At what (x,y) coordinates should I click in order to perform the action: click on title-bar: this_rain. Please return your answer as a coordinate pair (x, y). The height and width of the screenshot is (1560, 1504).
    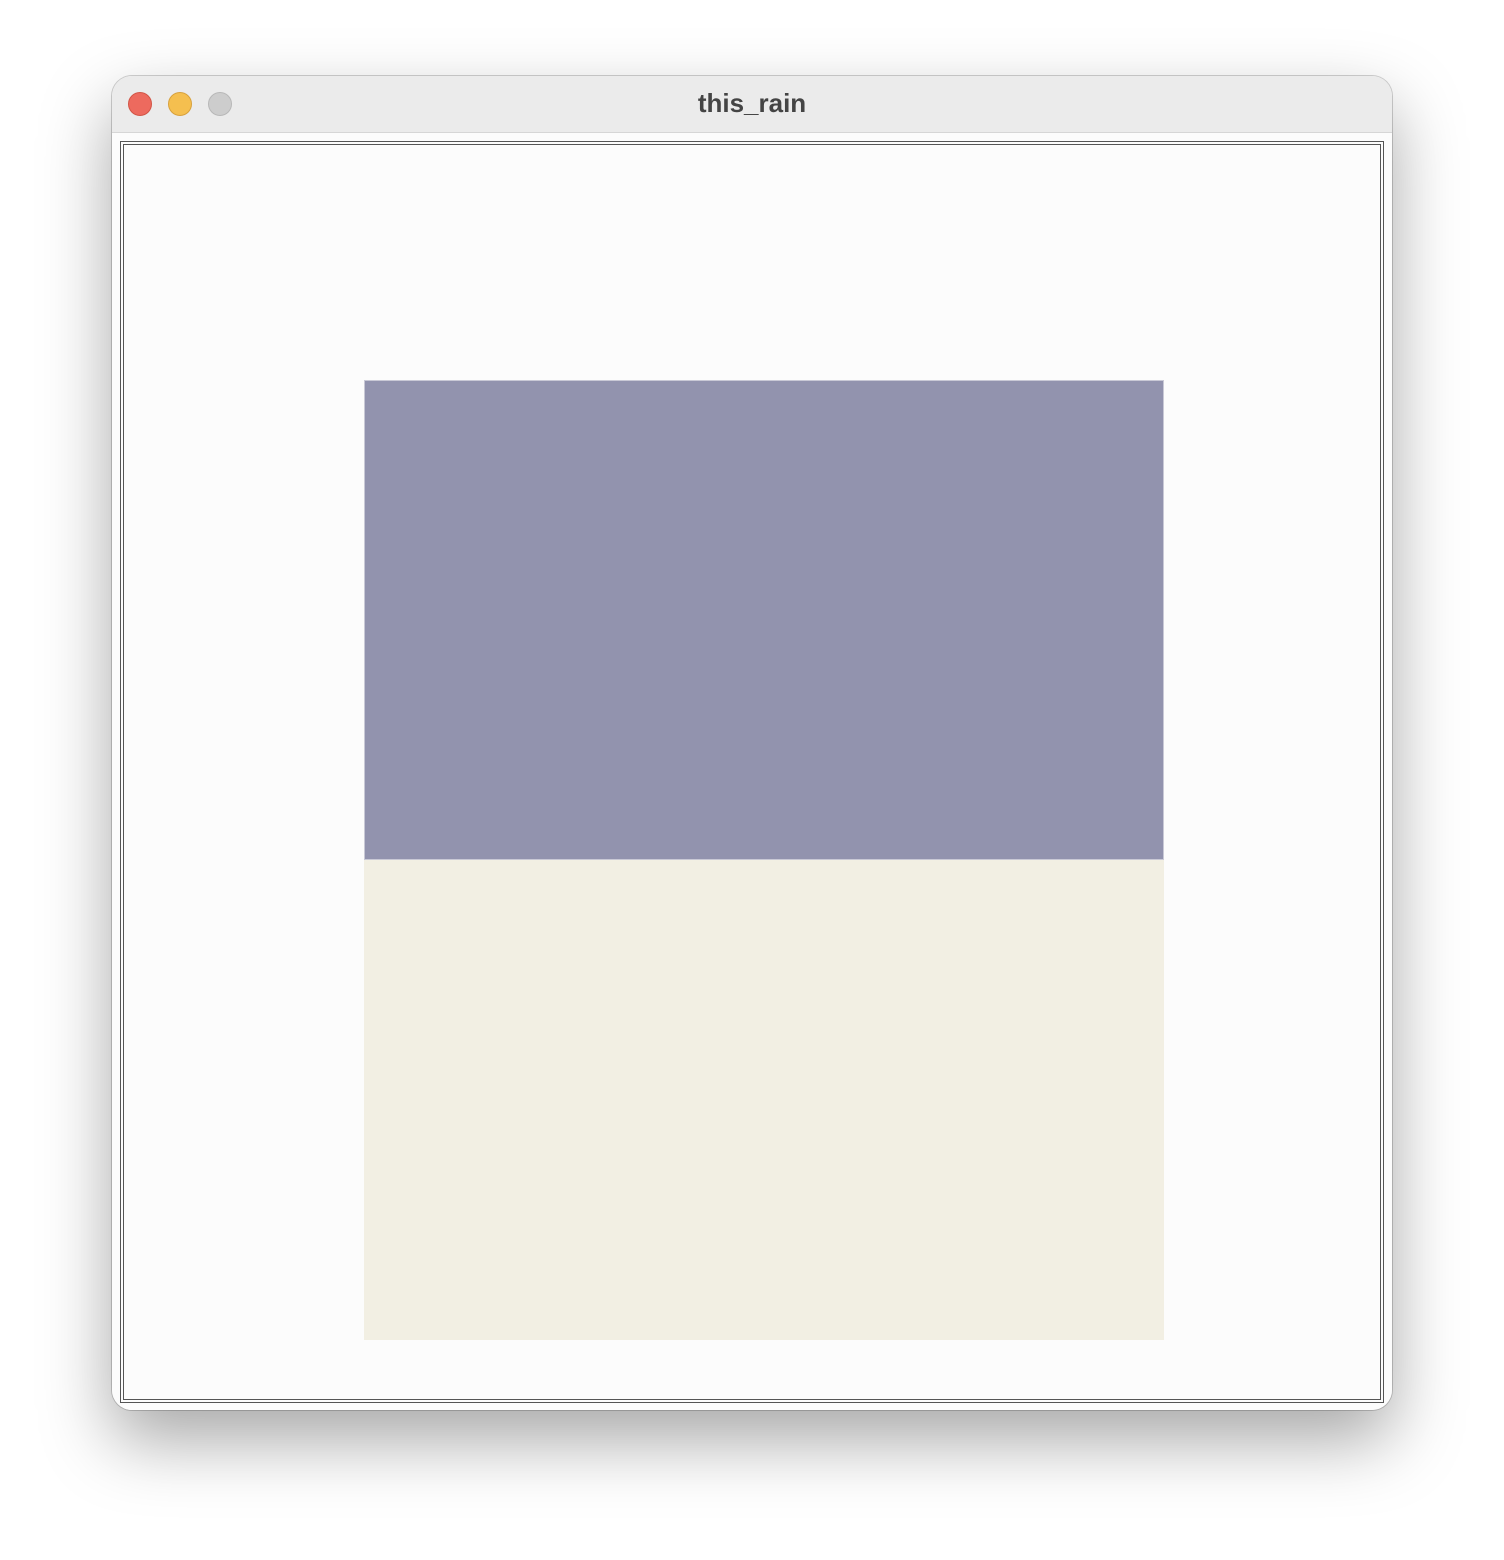
    Looking at the image, I should click on (752, 104).